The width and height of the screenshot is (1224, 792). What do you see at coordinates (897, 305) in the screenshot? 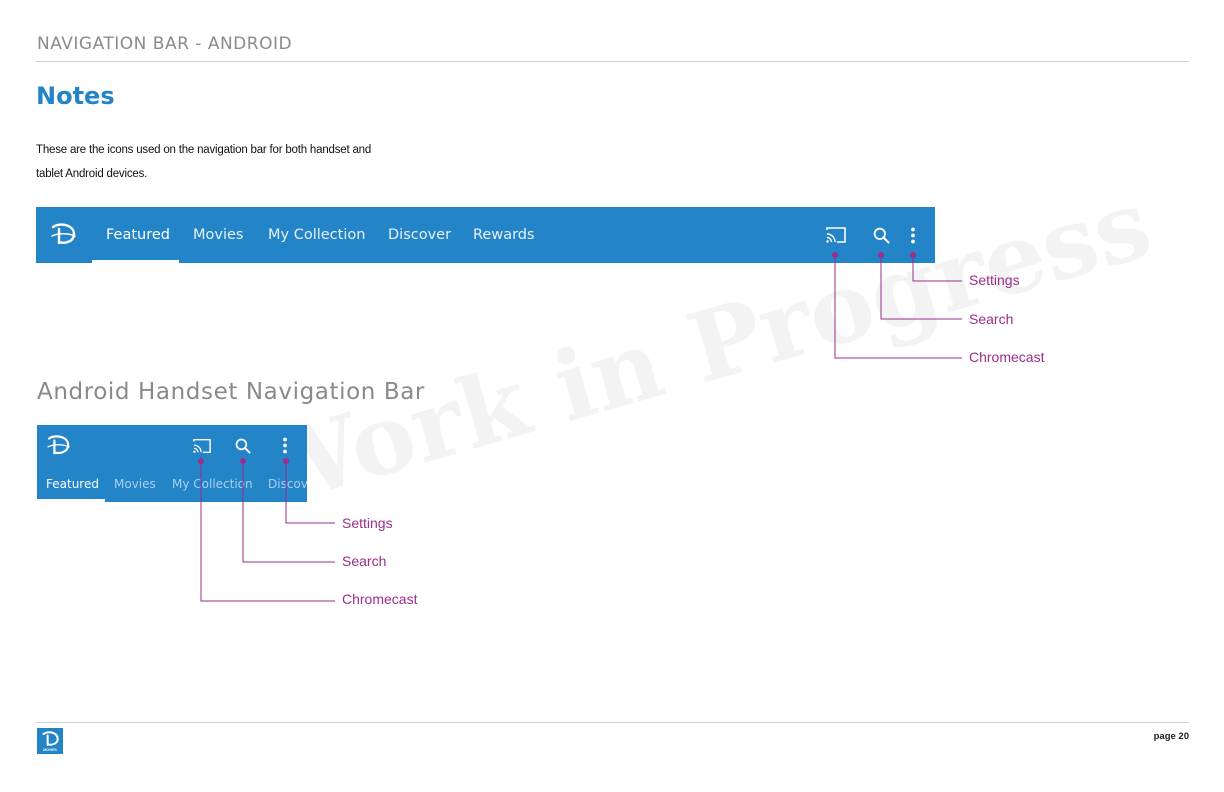
I see `tablet-callouts` at bounding box center [897, 305].